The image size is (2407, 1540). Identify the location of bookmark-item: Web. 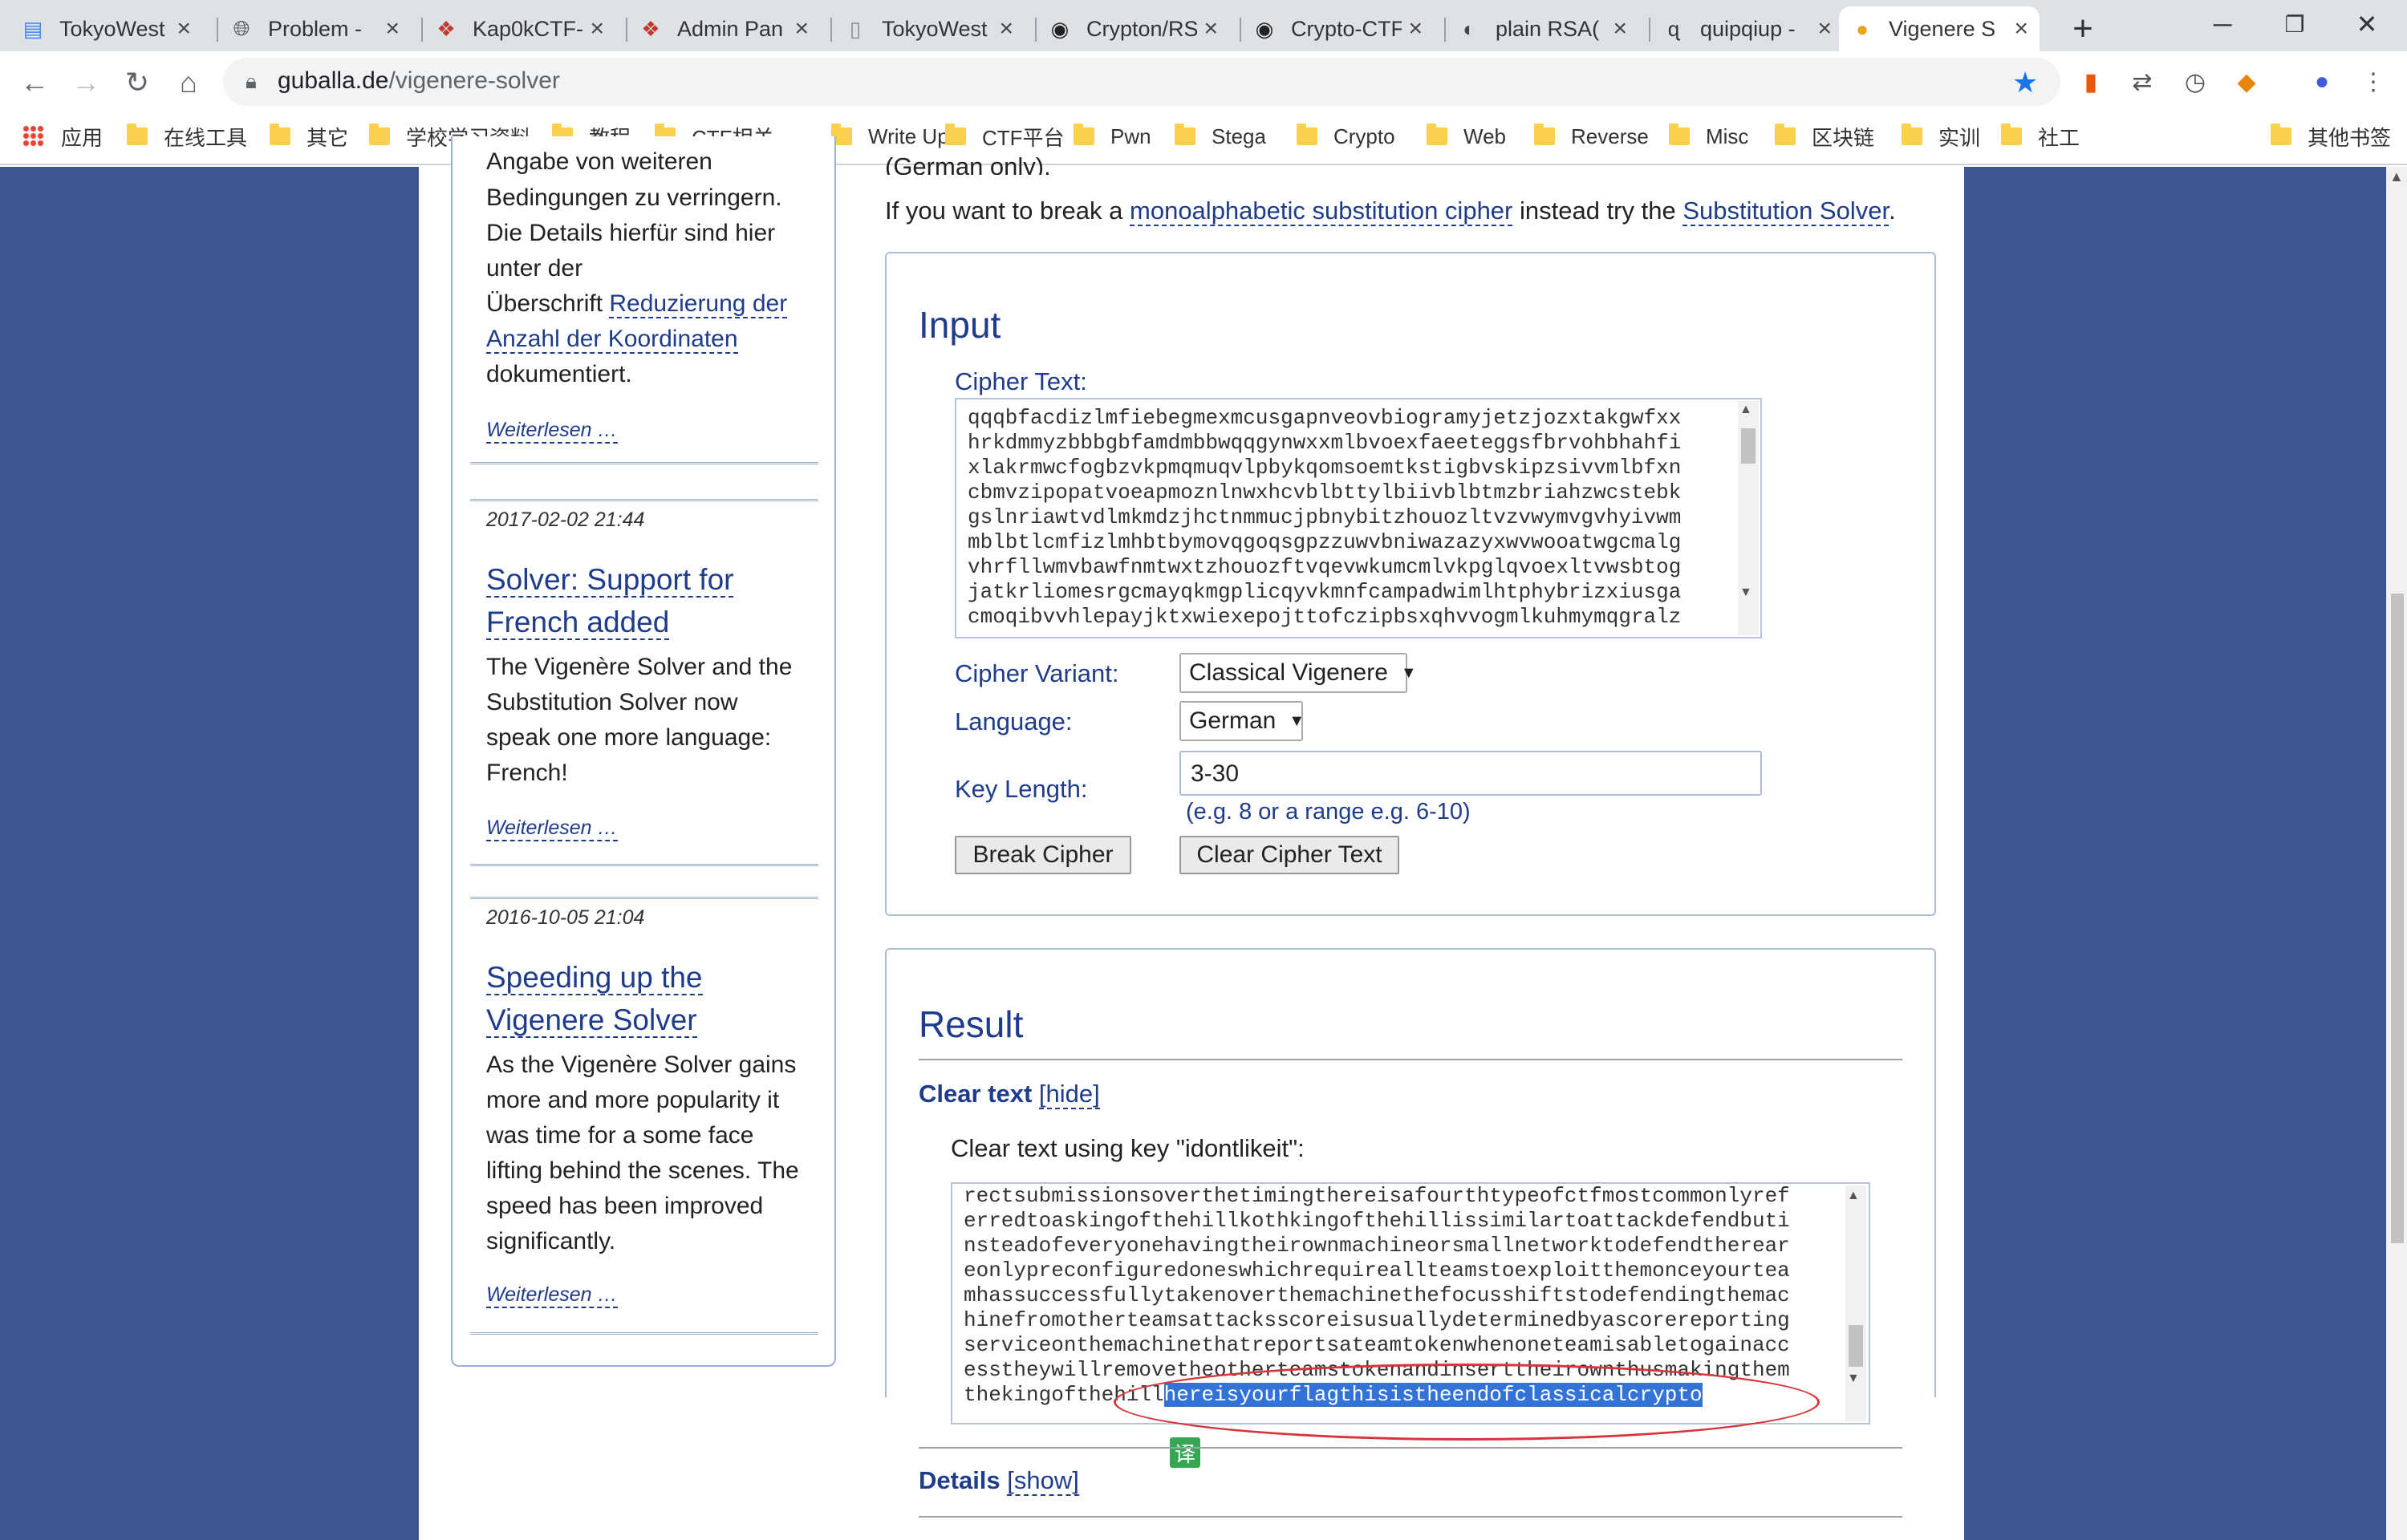
(1466, 136).